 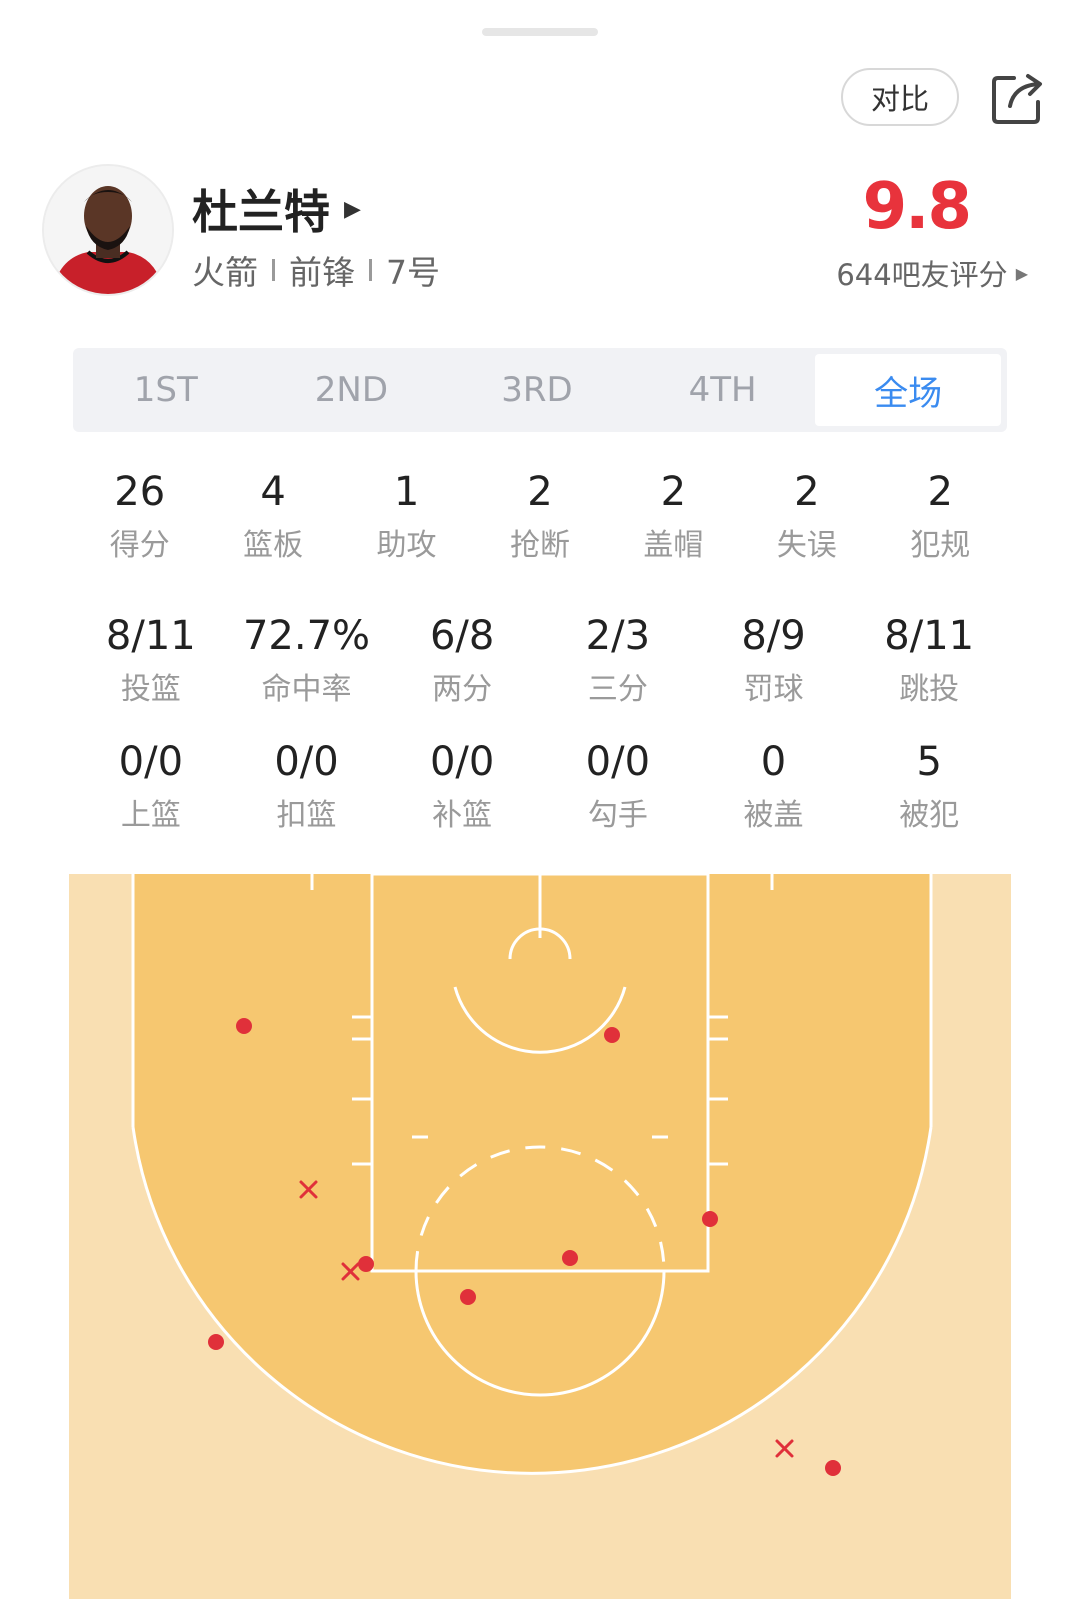 What do you see at coordinates (413, 272) in the screenshot?
I see `jersey-number: 7号` at bounding box center [413, 272].